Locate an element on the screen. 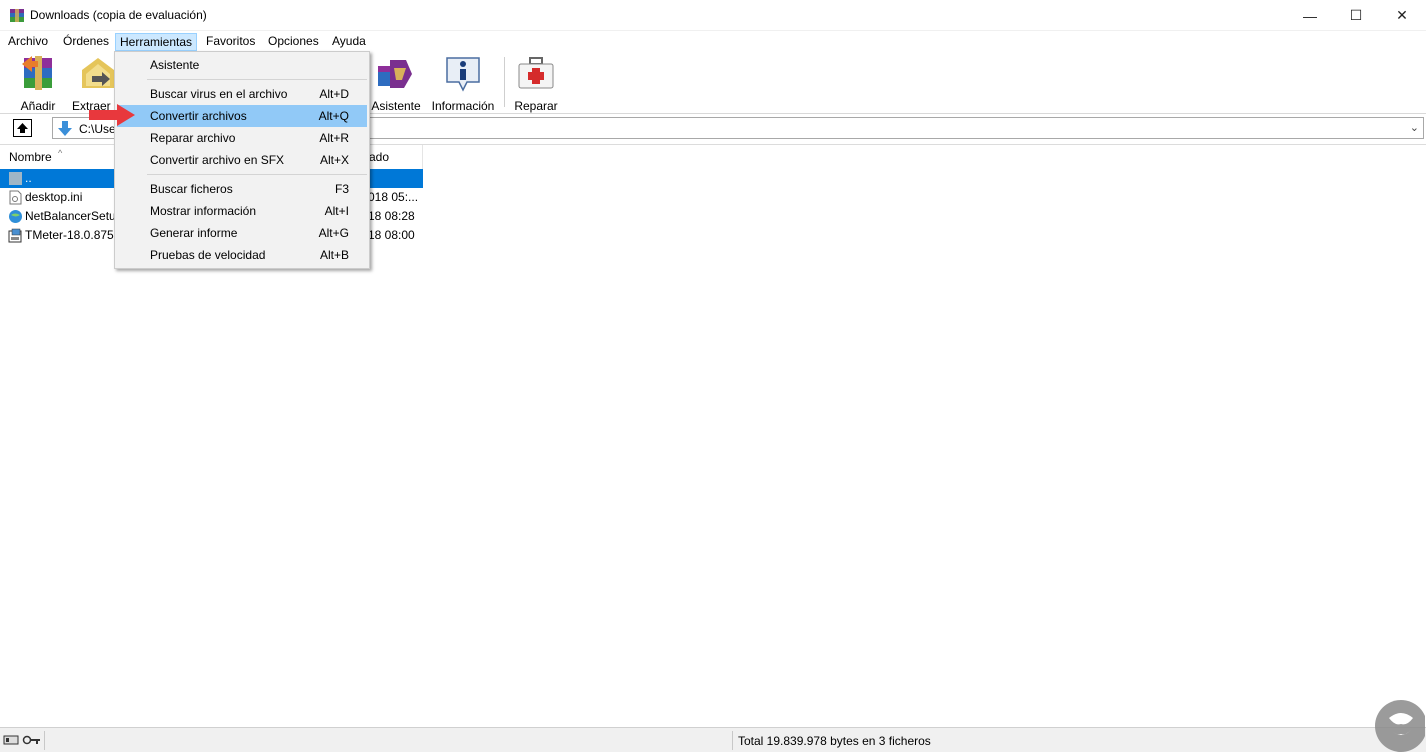  toolbar-separator is located at coordinates (504, 82).